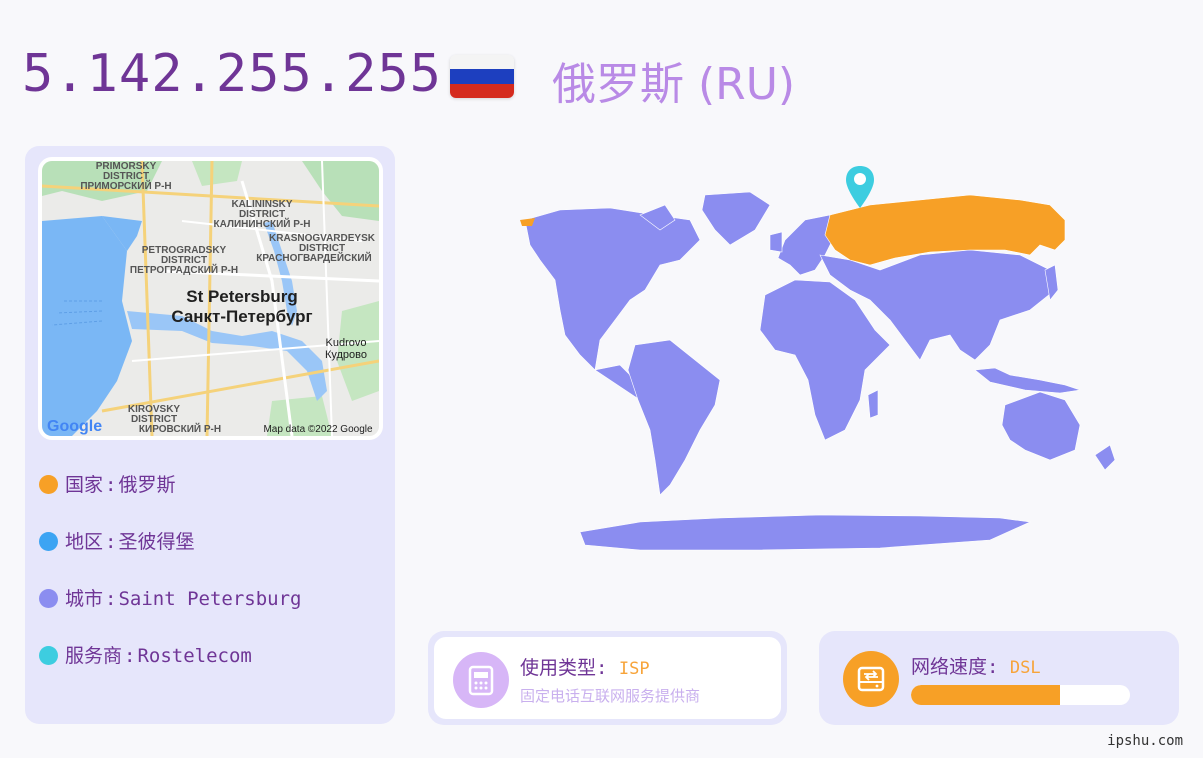 The width and height of the screenshot is (1203, 758). What do you see at coordinates (313, 257) in the screenshot?
I see `district-label-krasnogvardeysk-ru: КРАСНОГВАРДЕЙСКИЙ` at bounding box center [313, 257].